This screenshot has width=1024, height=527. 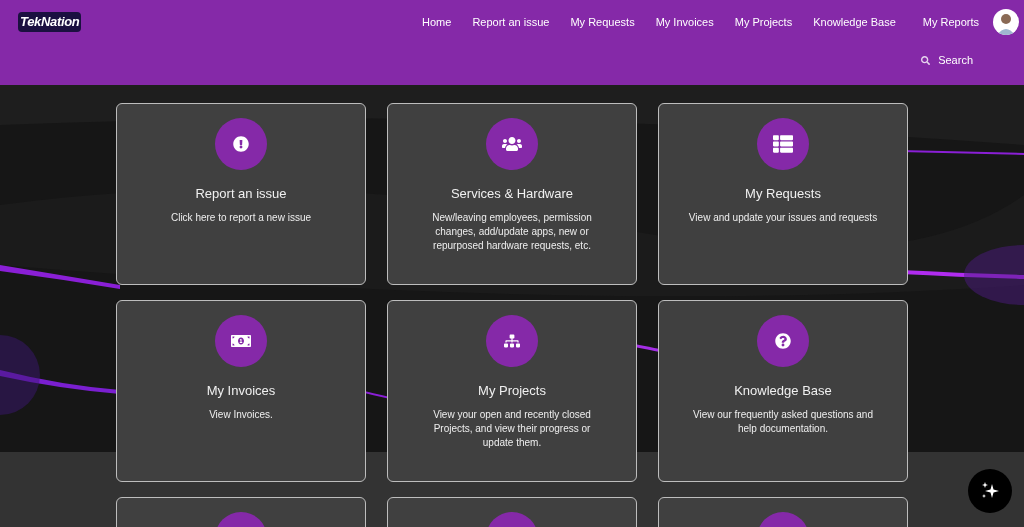 What do you see at coordinates (602, 22) in the screenshot?
I see `nav-link: My Requests` at bounding box center [602, 22].